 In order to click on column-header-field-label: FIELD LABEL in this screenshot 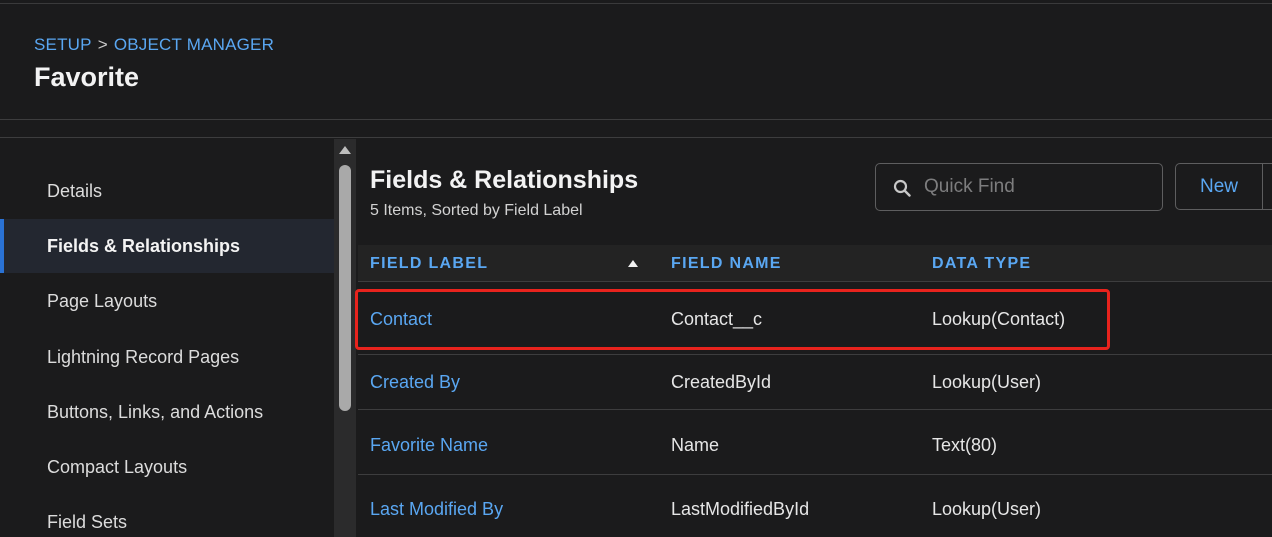, I will do `click(429, 264)`.